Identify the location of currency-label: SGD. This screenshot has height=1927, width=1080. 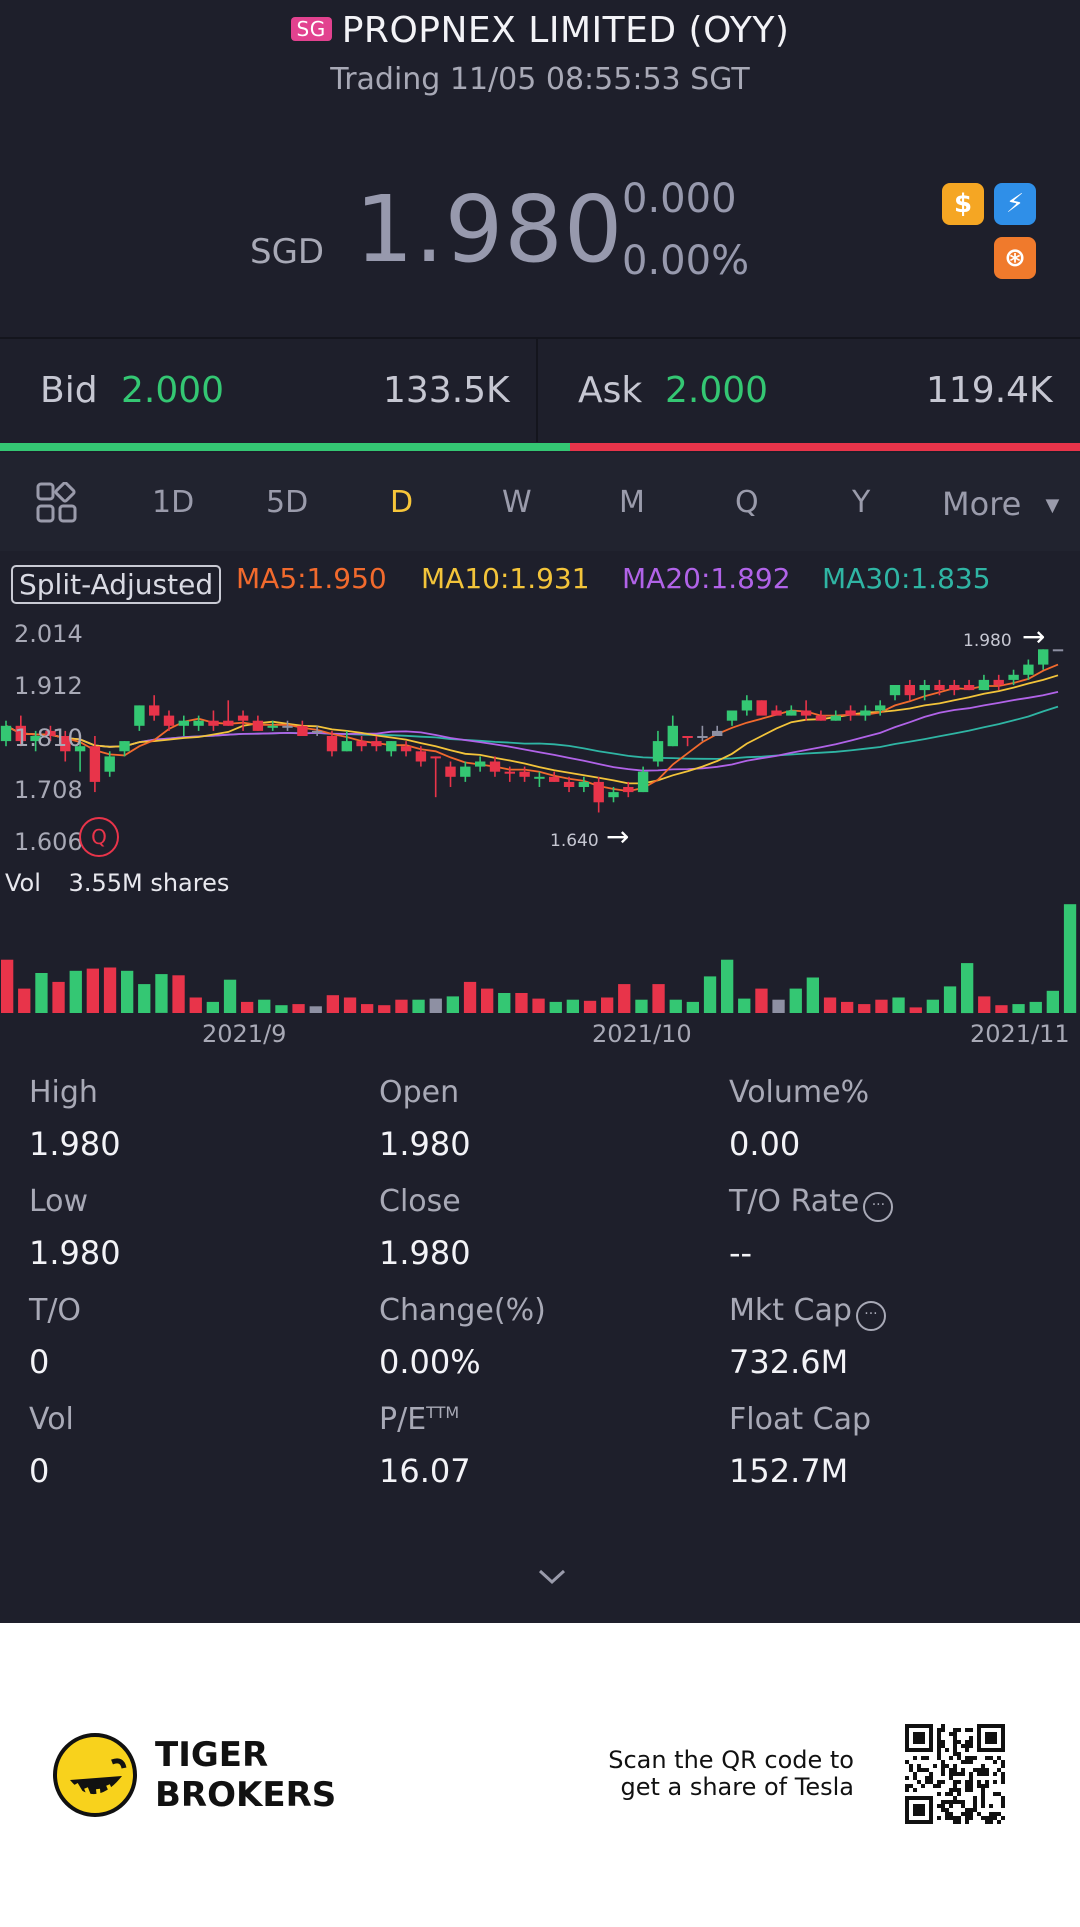
(287, 252).